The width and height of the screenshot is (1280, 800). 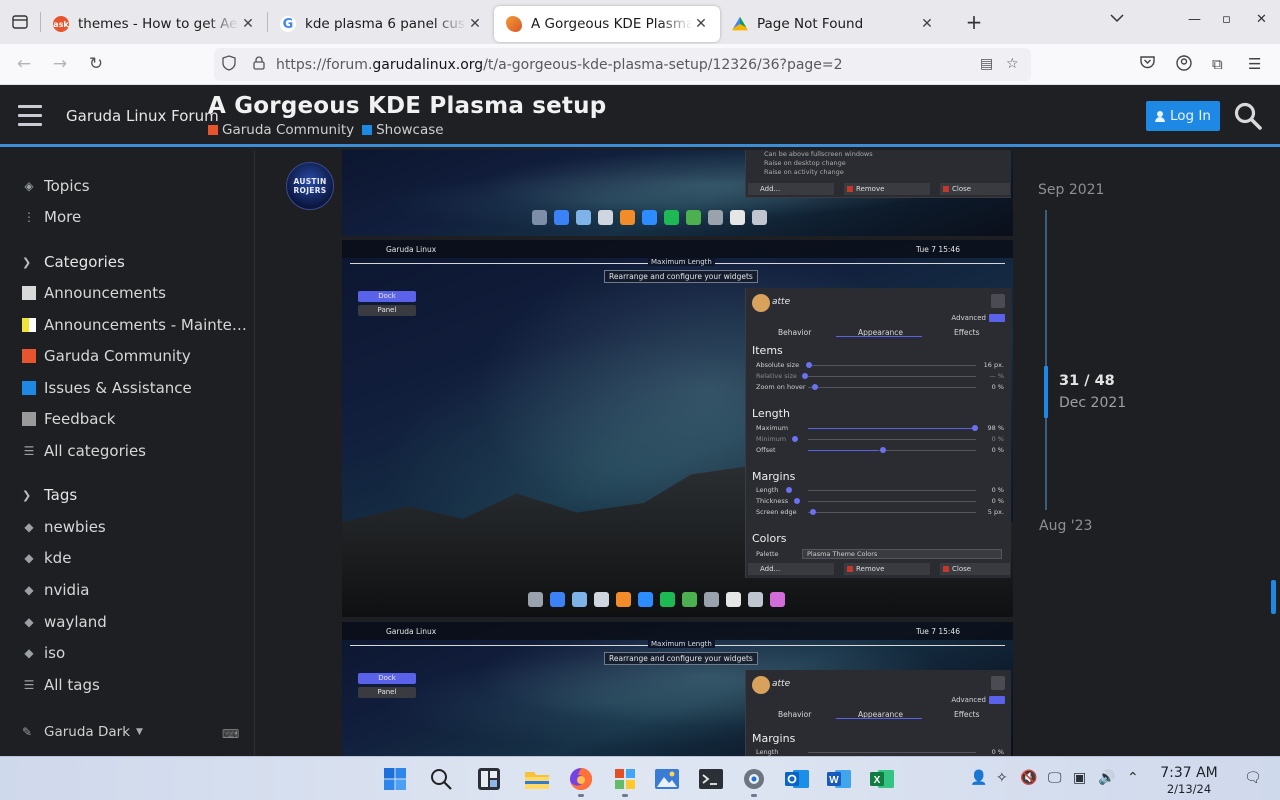 What do you see at coordinates (537, 779) in the screenshot?
I see `file-explorer-icon` at bounding box center [537, 779].